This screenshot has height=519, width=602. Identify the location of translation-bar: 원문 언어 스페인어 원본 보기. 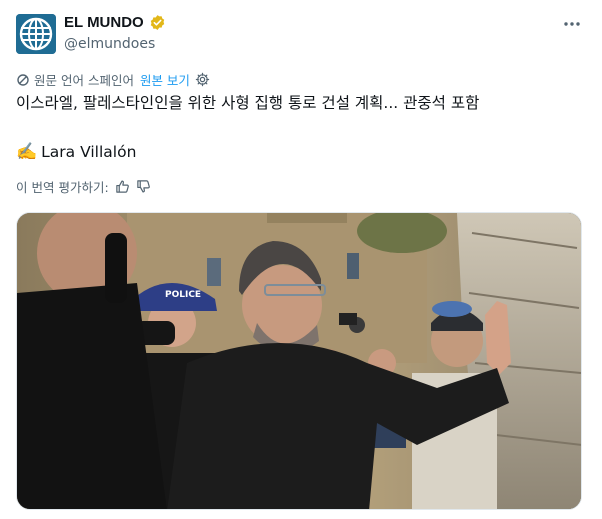
(113, 79).